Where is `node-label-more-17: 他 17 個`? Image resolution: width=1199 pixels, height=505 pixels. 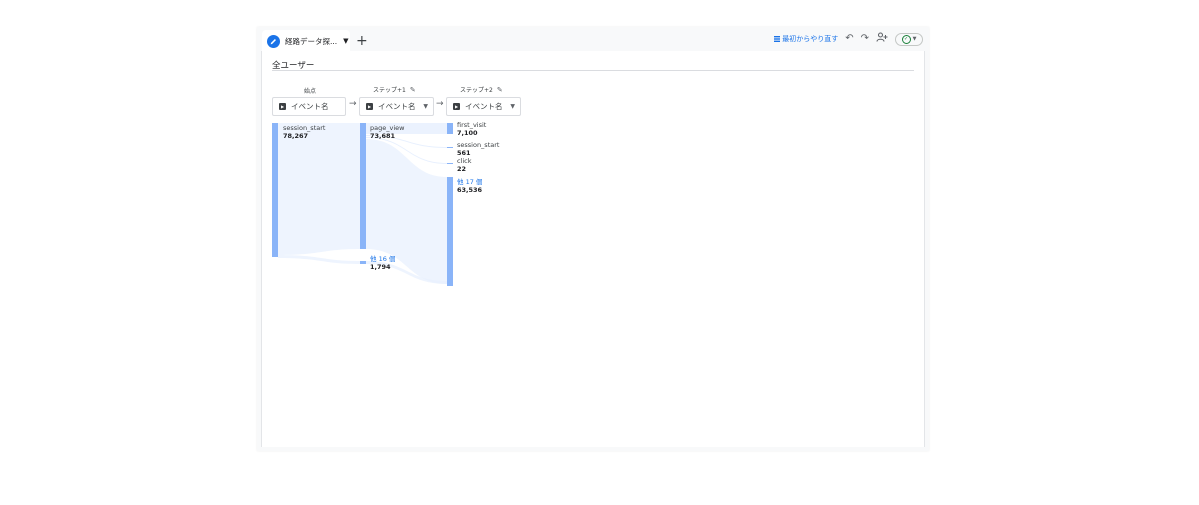 node-label-more-17: 他 17 個 is located at coordinates (469, 182).